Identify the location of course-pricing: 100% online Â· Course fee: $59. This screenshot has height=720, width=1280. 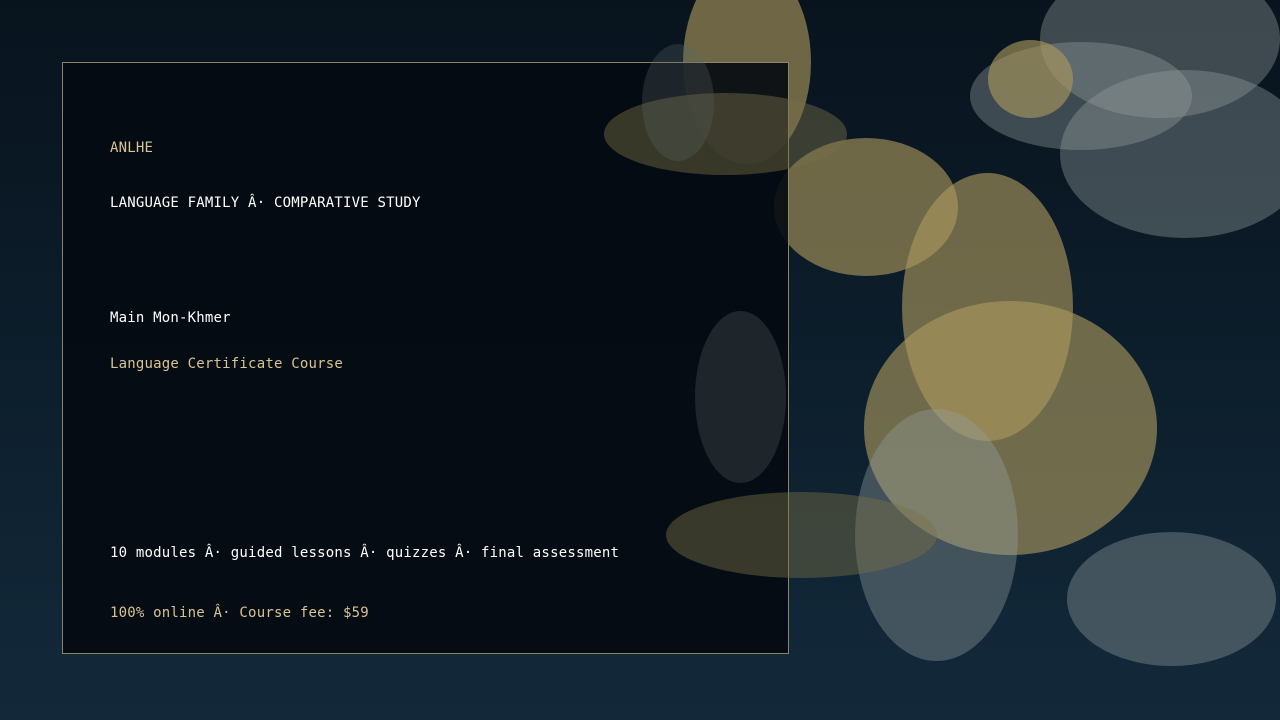
(239, 613).